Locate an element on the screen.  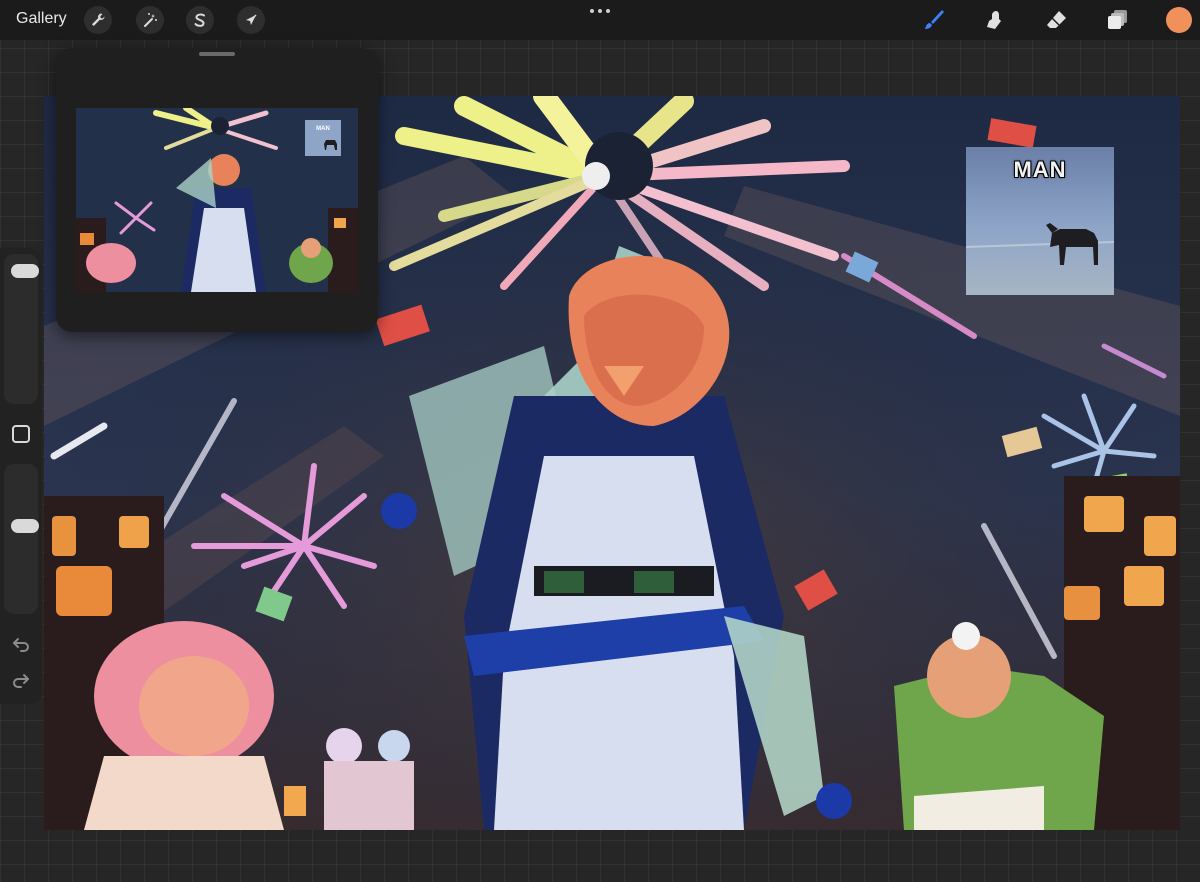
wrench-icon is located at coordinates (98, 19).